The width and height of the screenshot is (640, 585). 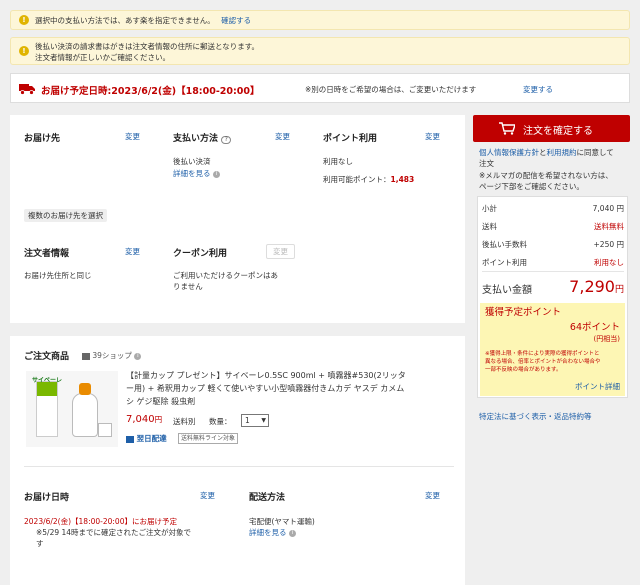 I want to click on delivery-date-change-link: 変更, so click(x=207, y=495).